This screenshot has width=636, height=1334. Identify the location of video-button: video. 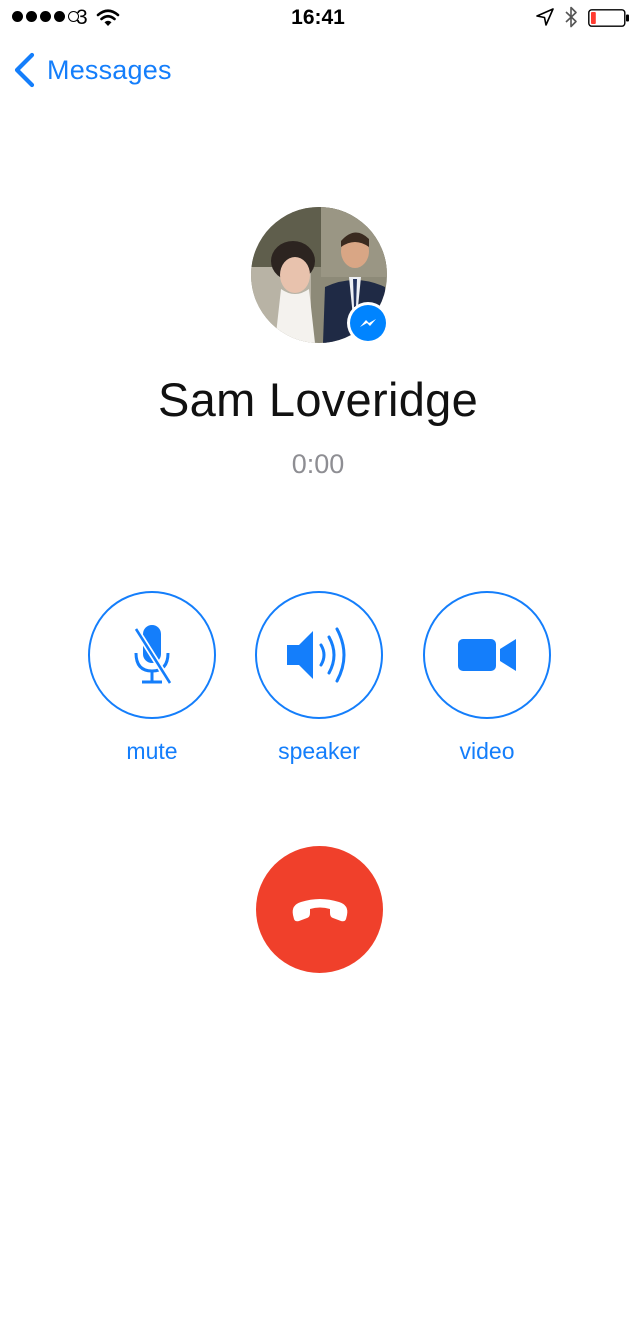
(487, 678).